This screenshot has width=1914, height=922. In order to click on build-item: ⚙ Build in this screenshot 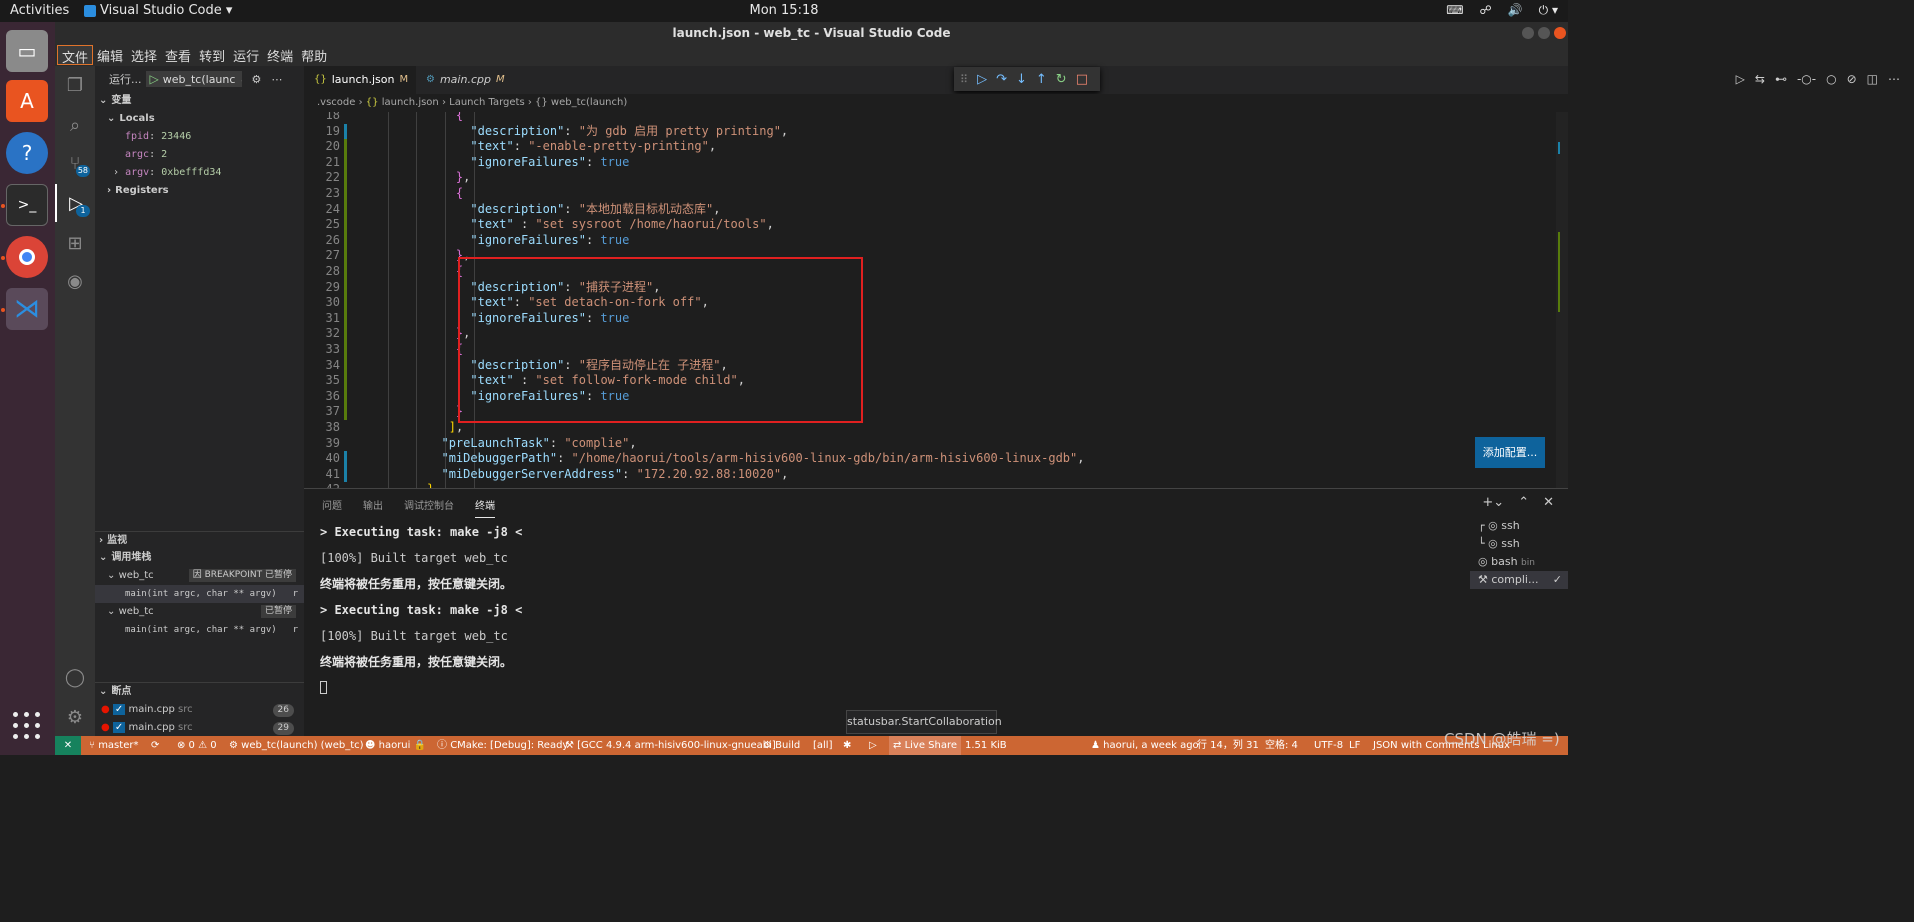, I will do `click(781, 745)`.